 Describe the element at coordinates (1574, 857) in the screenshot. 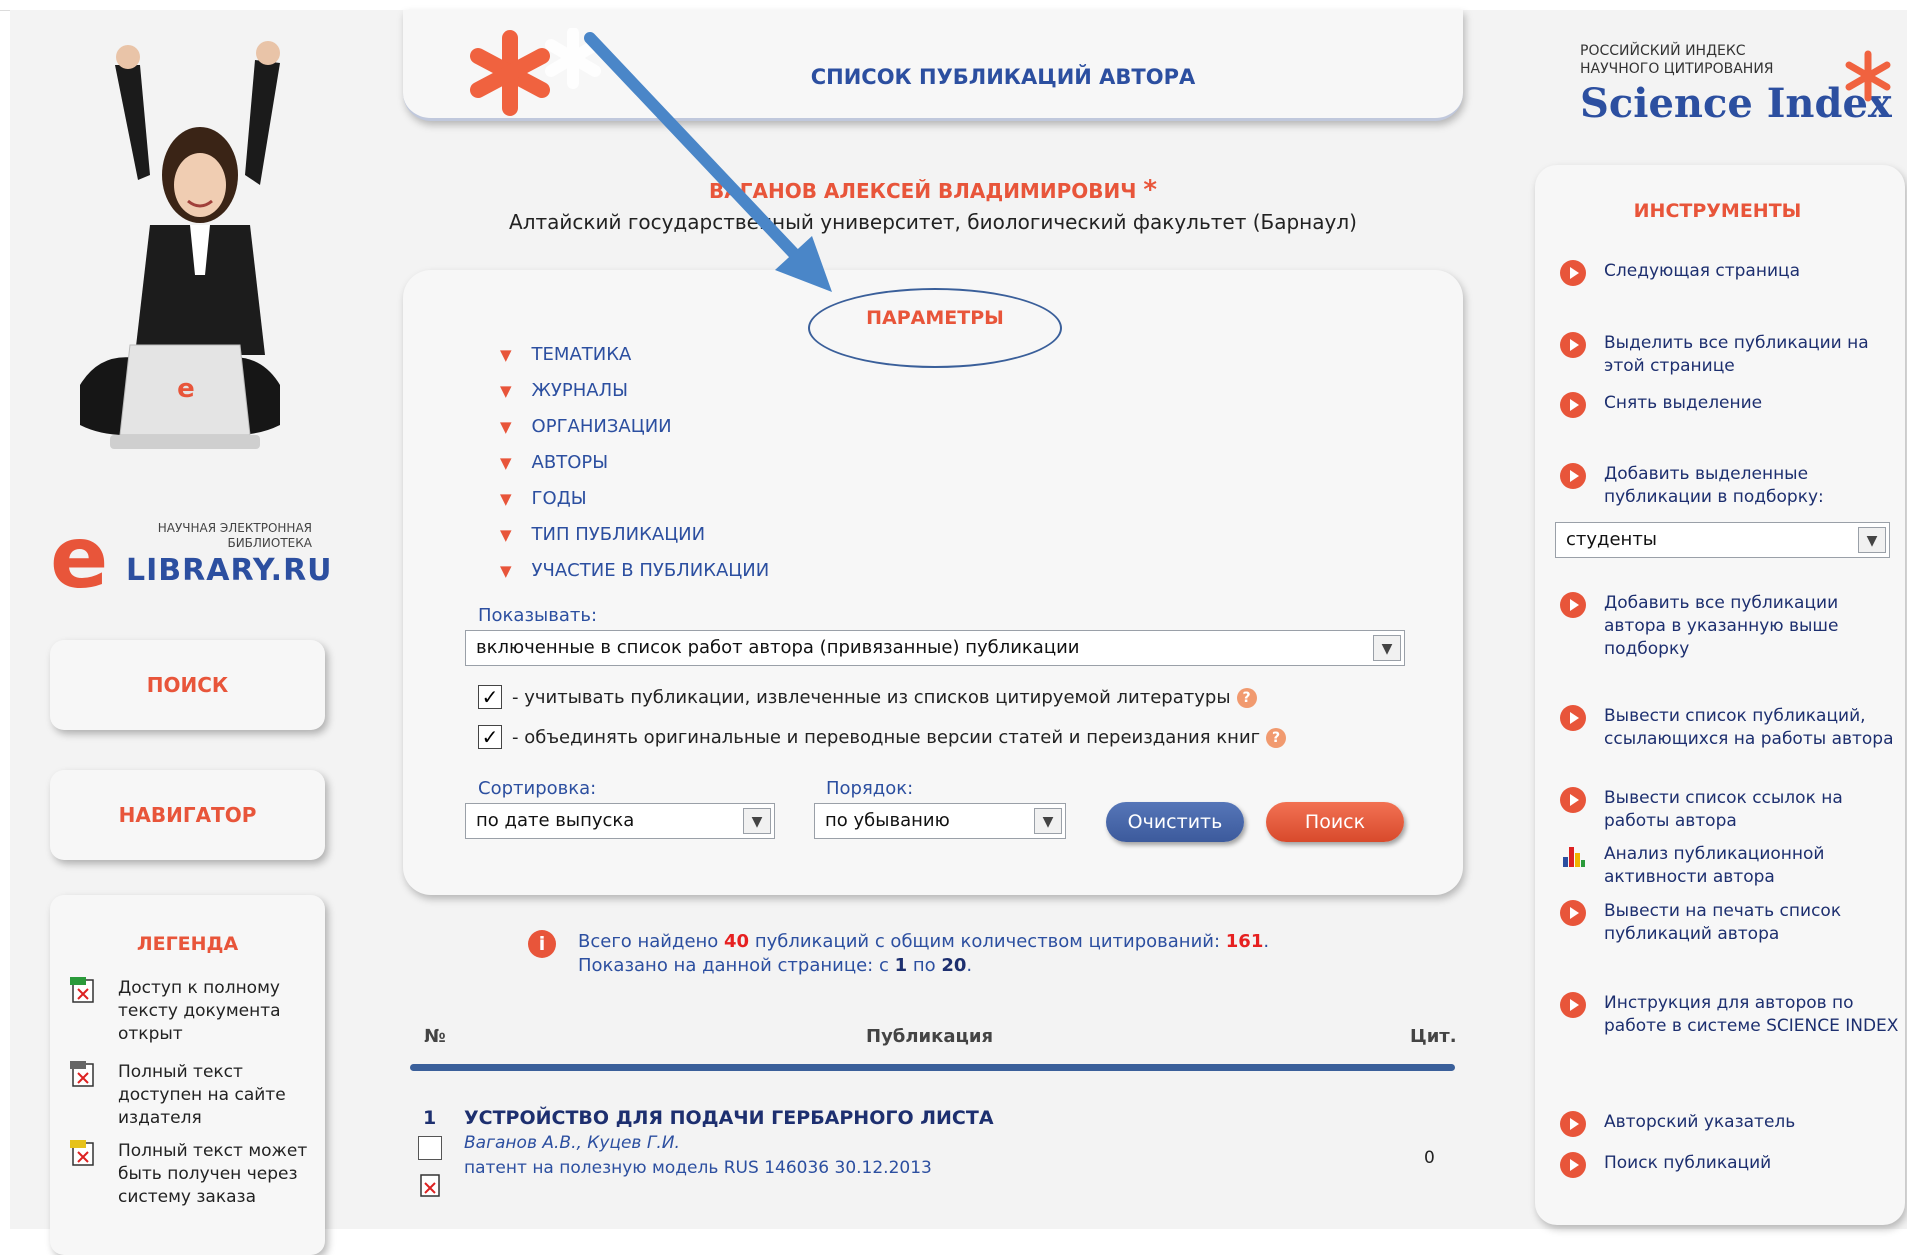

I see `bar-chart-icon` at that location.